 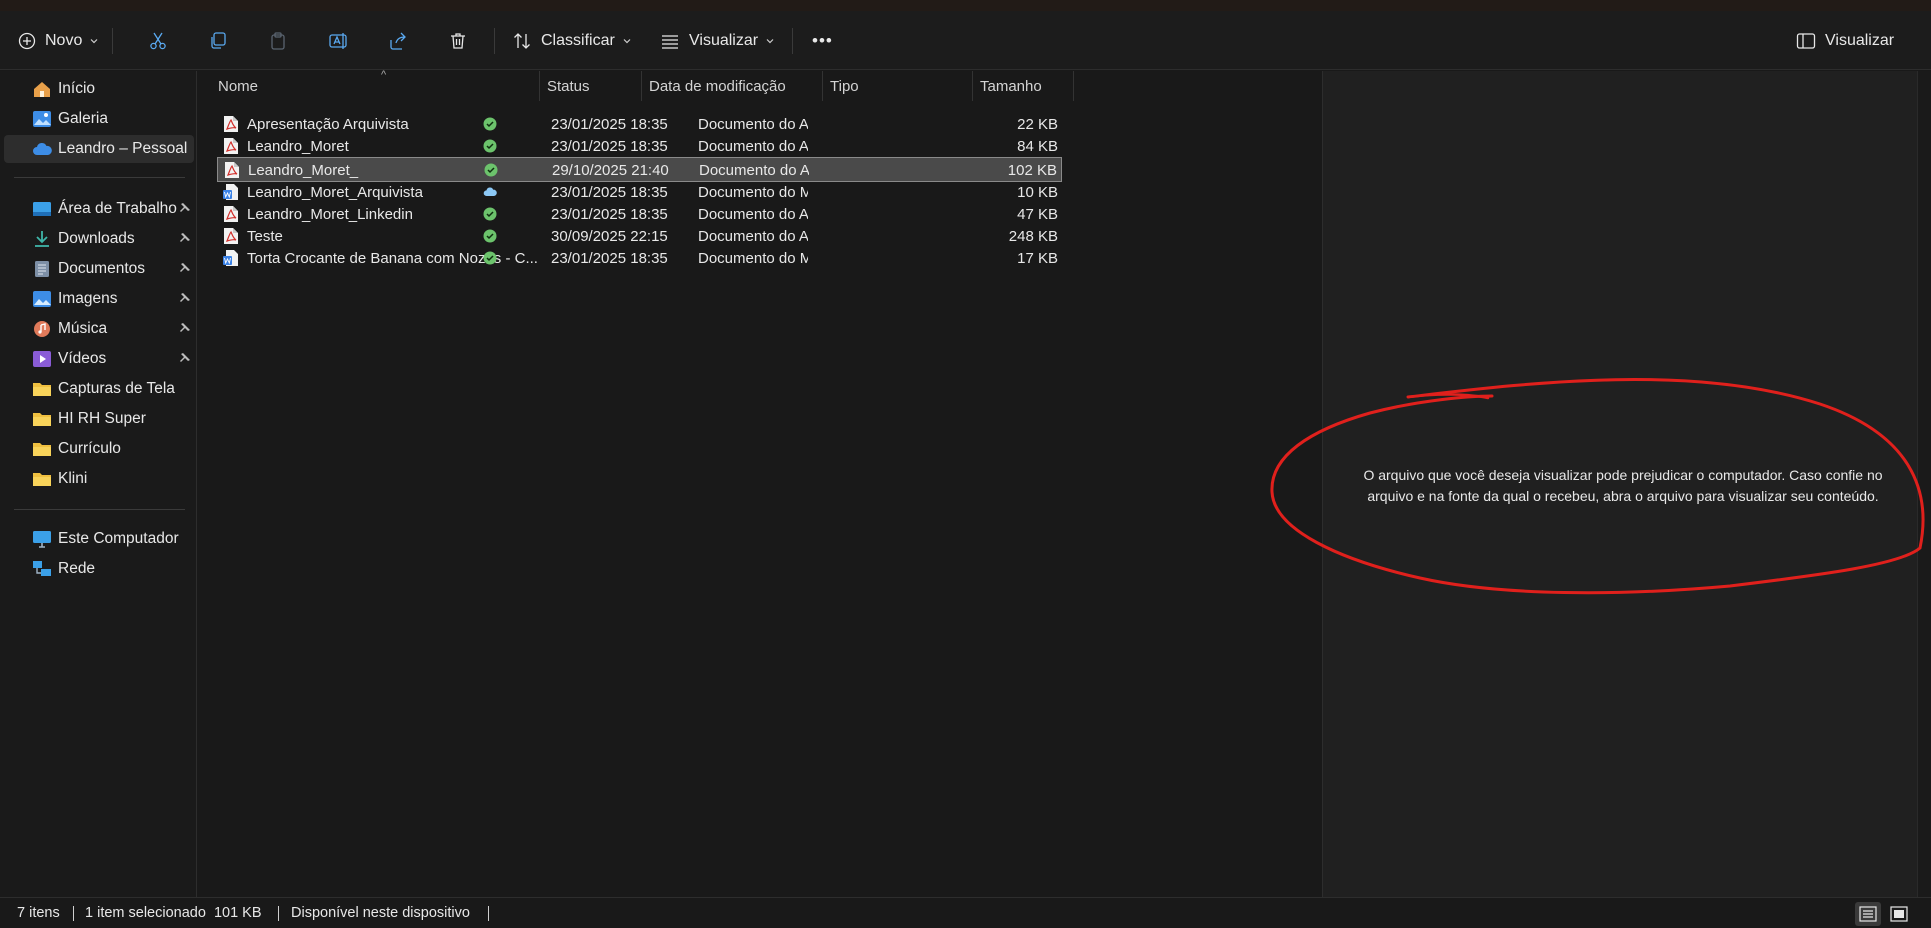 I want to click on column-header-status: Status, so click(x=591, y=86).